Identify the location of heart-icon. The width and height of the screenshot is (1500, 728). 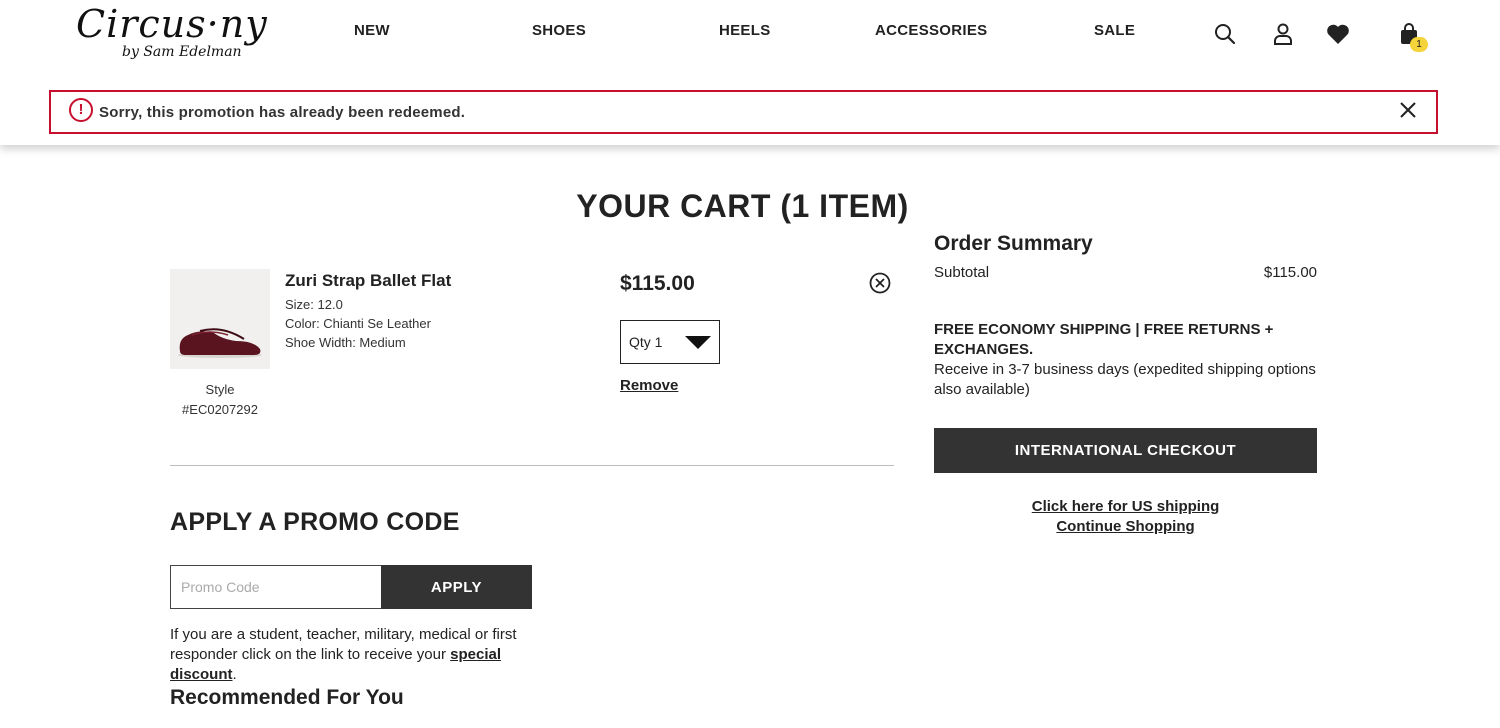
(1338, 34).